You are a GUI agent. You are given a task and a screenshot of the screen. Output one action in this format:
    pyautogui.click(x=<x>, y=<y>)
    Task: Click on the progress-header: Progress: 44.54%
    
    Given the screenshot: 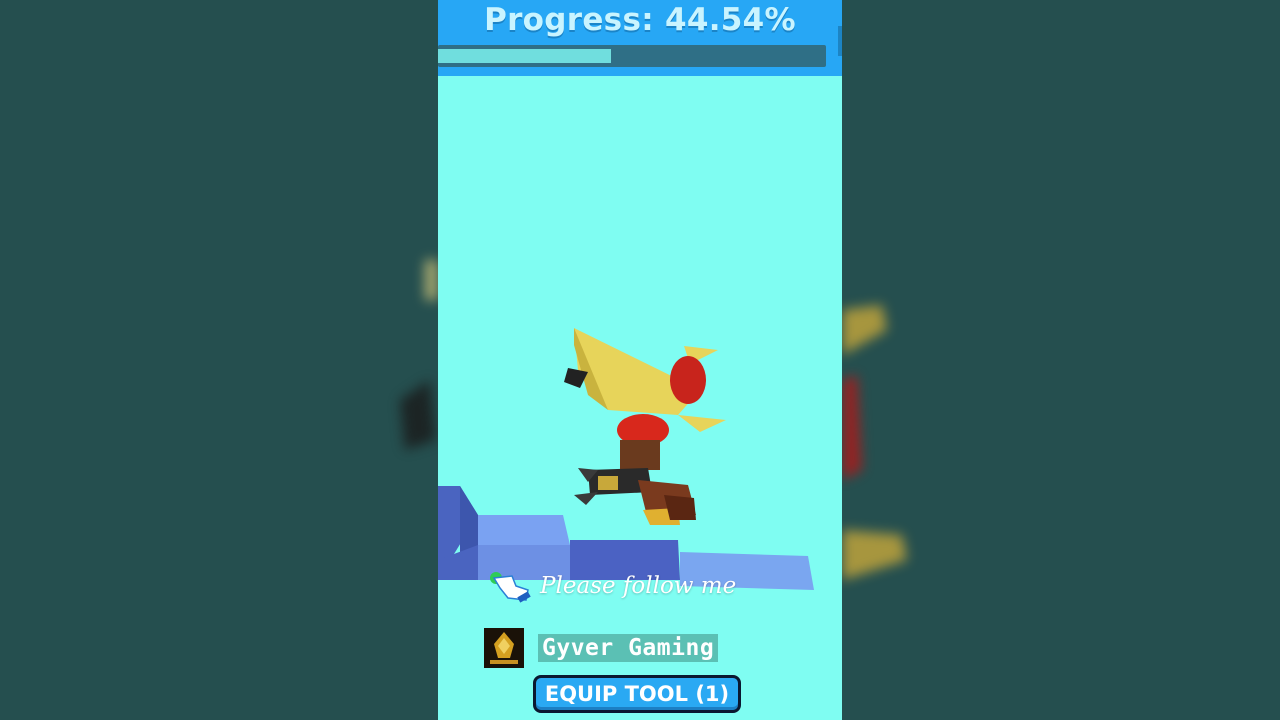 What is the action you would take?
    pyautogui.click(x=640, y=38)
    